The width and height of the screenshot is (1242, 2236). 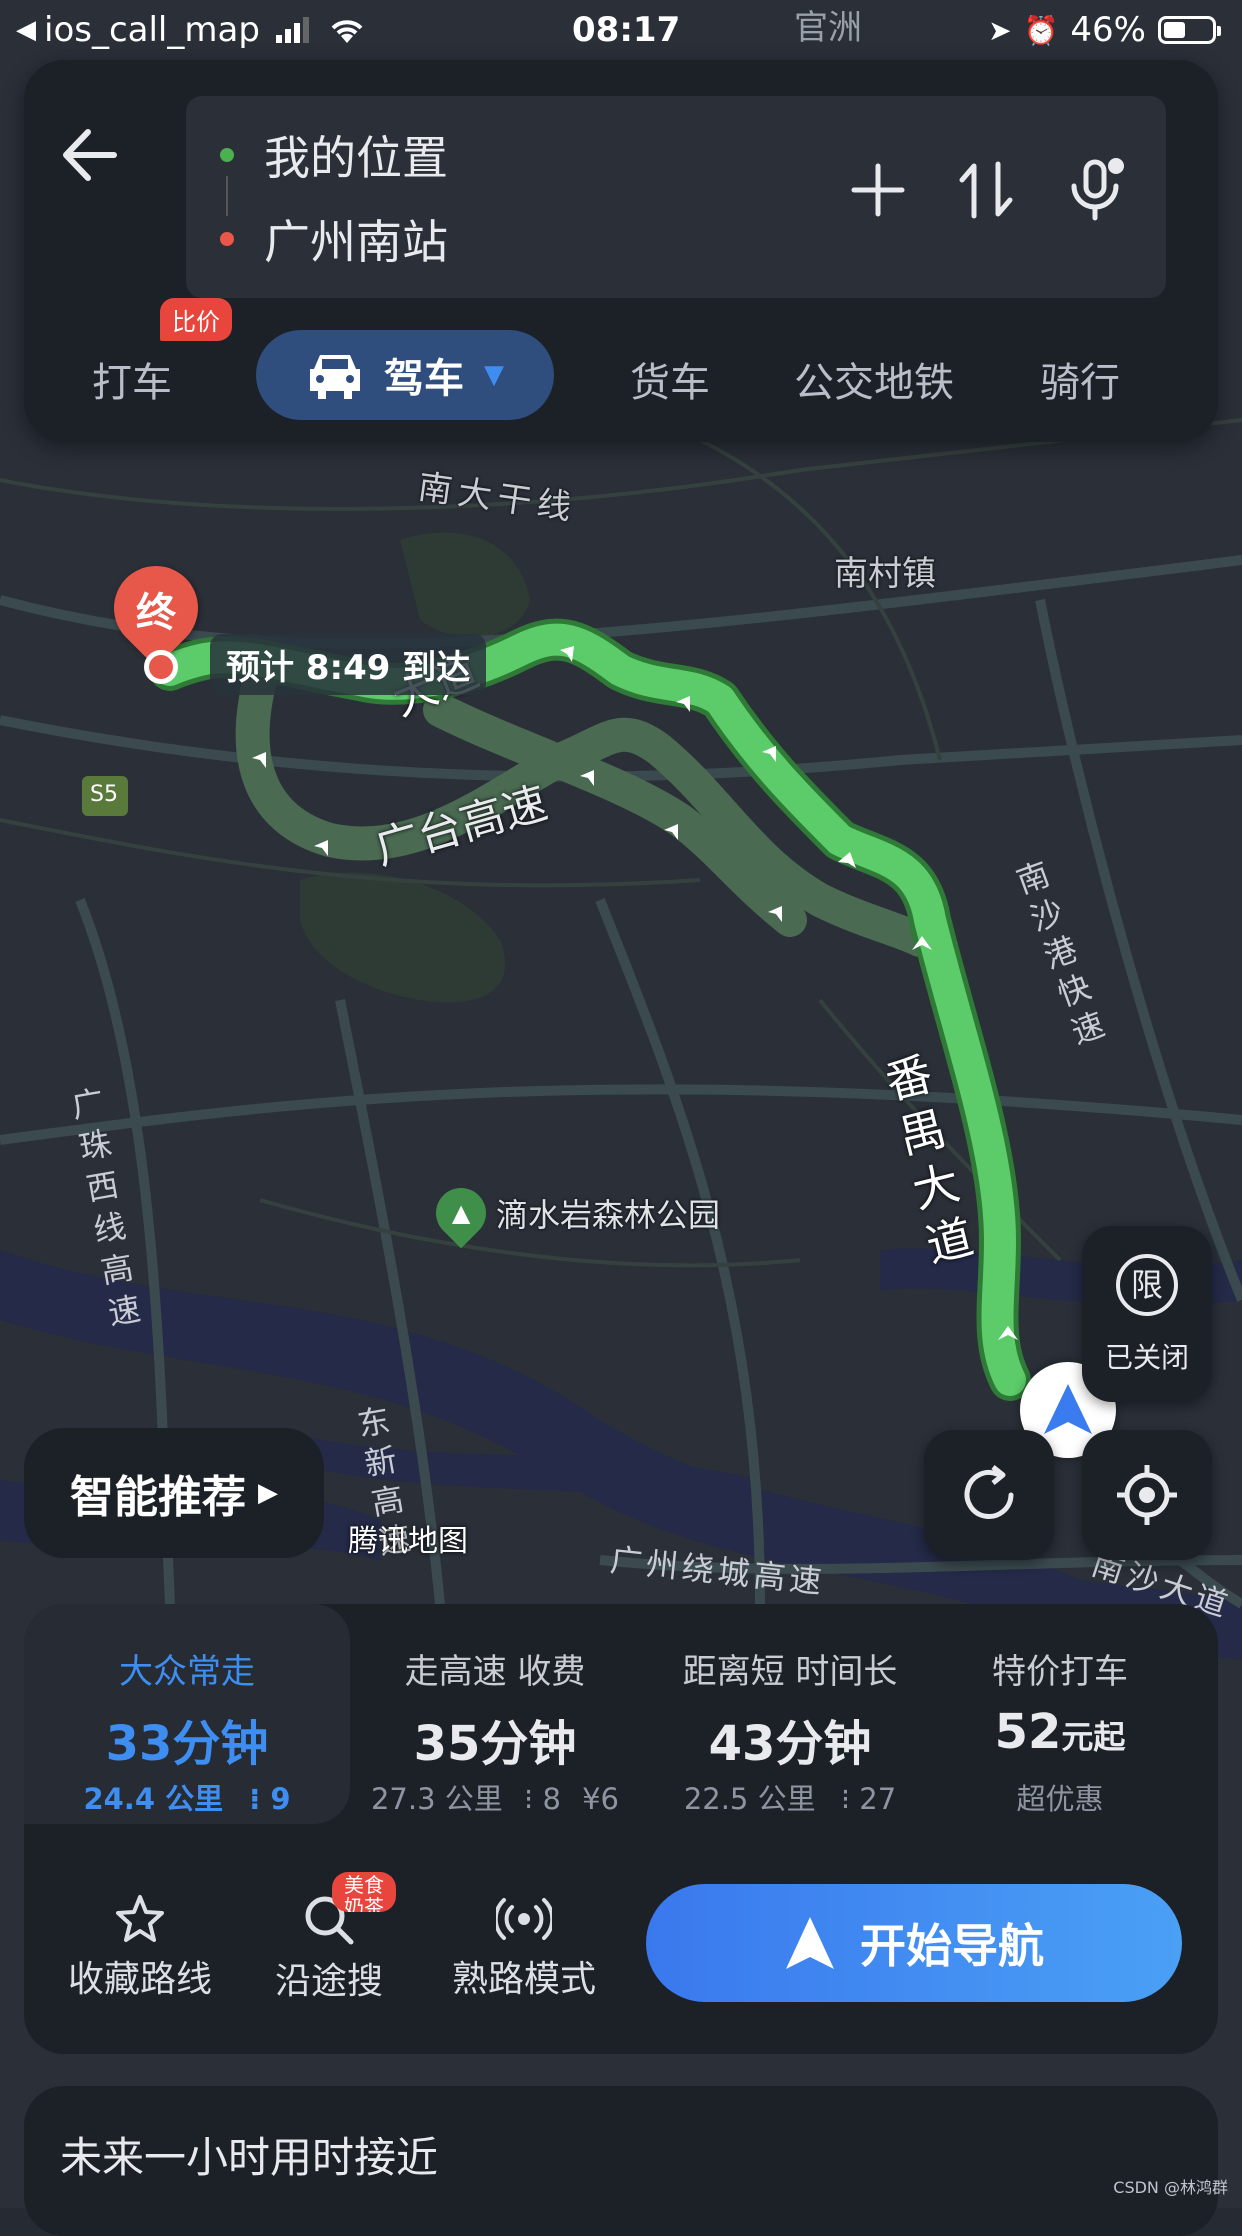 What do you see at coordinates (676, 197) in the screenshot?
I see `route-input-box: 我的位置 广州南站` at bounding box center [676, 197].